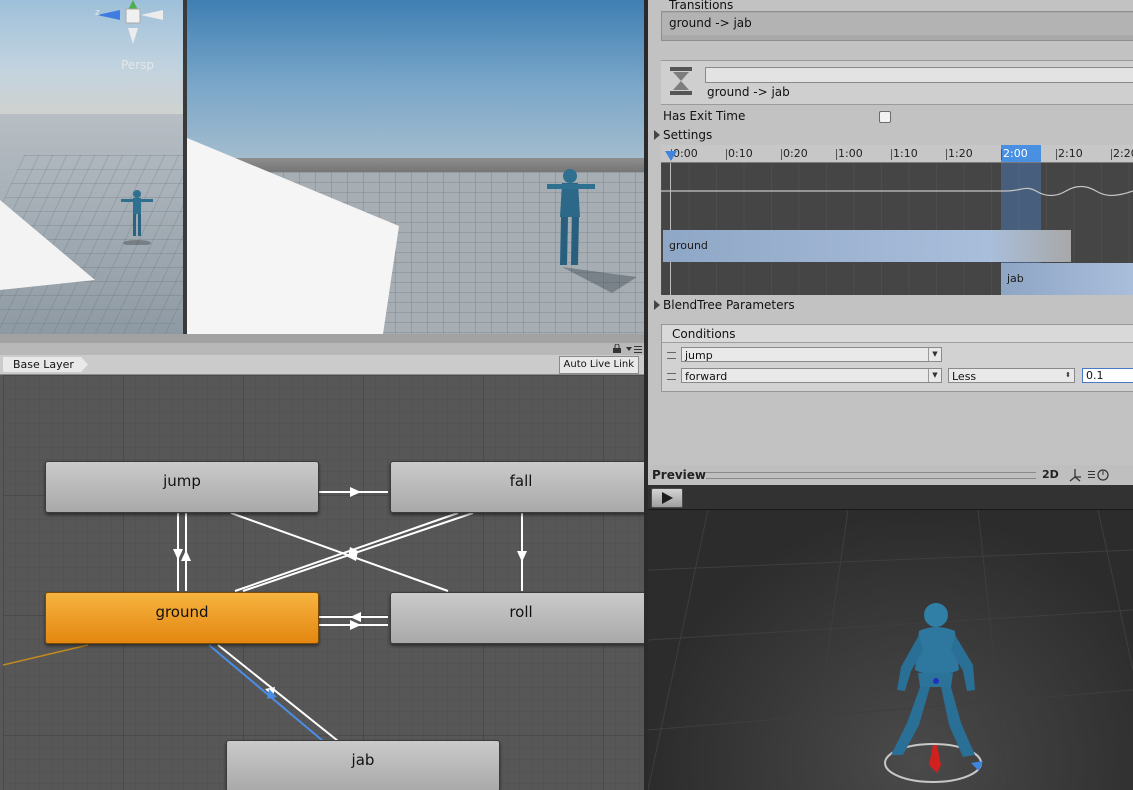 The height and width of the screenshot is (790, 1133). What do you see at coordinates (849, 153) in the screenshot?
I see `tick-label: 1:00` at bounding box center [849, 153].